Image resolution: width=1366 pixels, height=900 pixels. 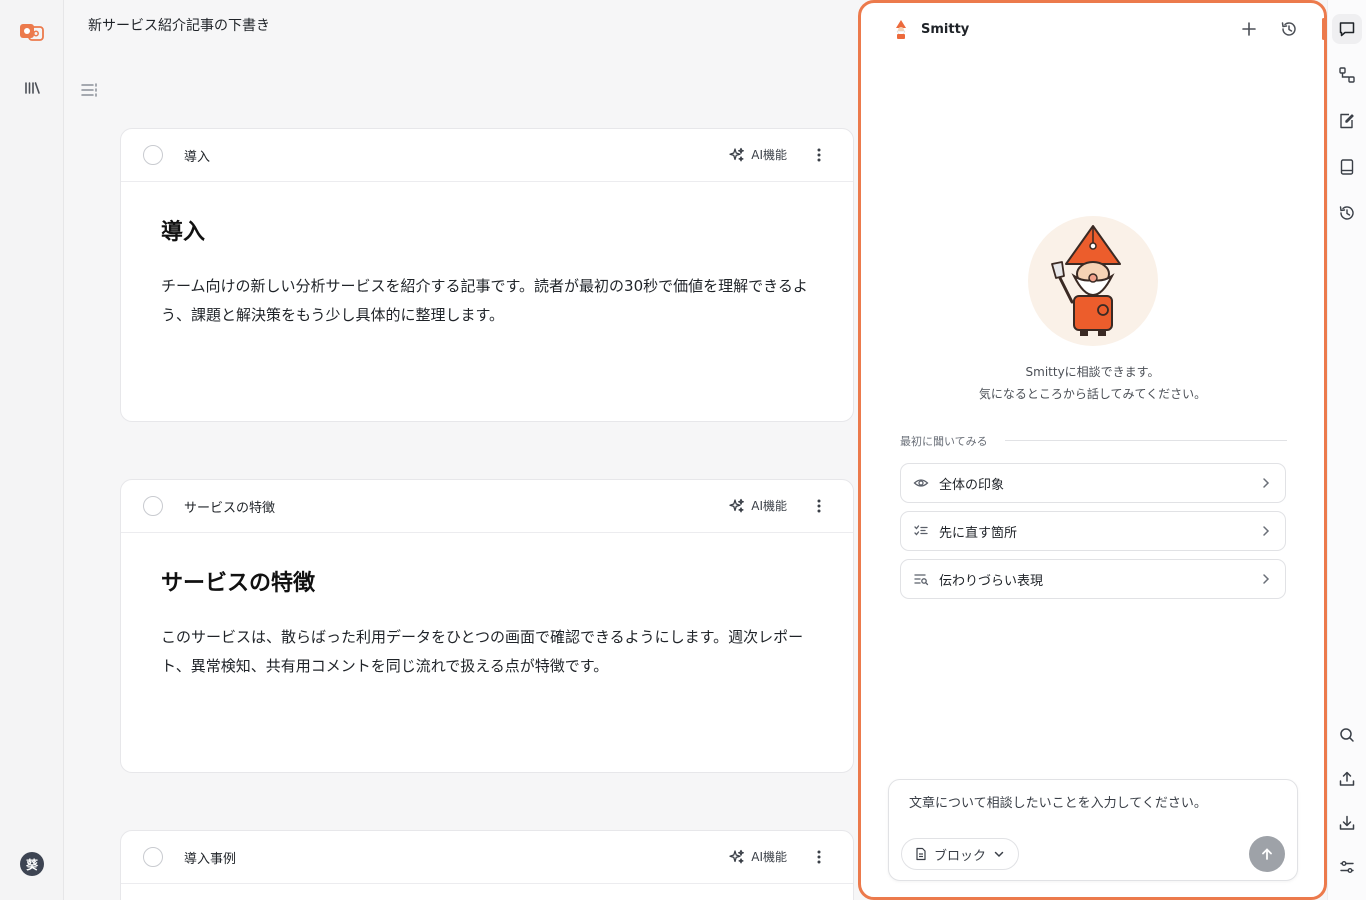 What do you see at coordinates (32, 450) in the screenshot?
I see `left-rail: 葵` at bounding box center [32, 450].